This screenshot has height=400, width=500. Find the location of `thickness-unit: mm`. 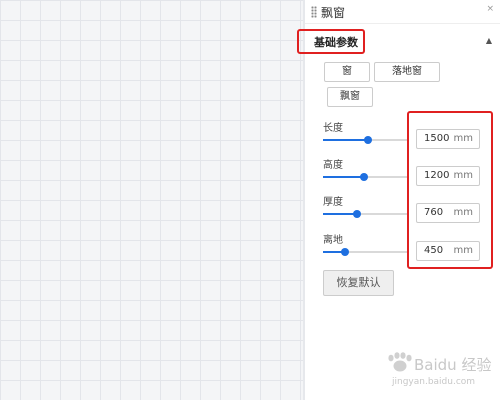

thickness-unit: mm is located at coordinates (463, 212).